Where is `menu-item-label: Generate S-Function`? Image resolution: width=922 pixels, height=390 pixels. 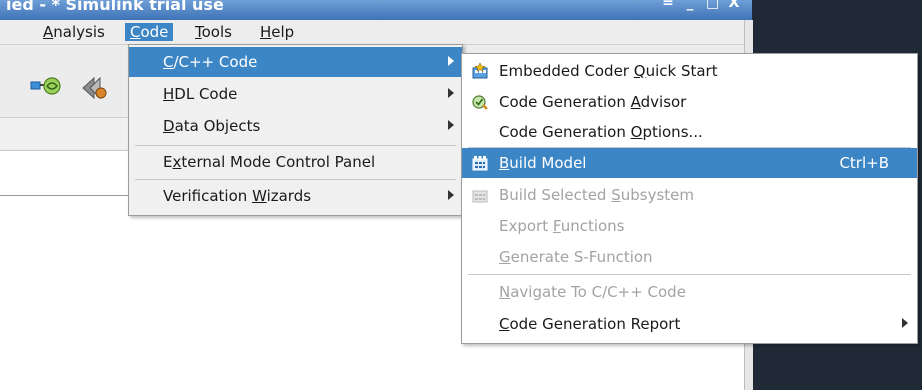 menu-item-label: Generate S-Function is located at coordinates (576, 257).